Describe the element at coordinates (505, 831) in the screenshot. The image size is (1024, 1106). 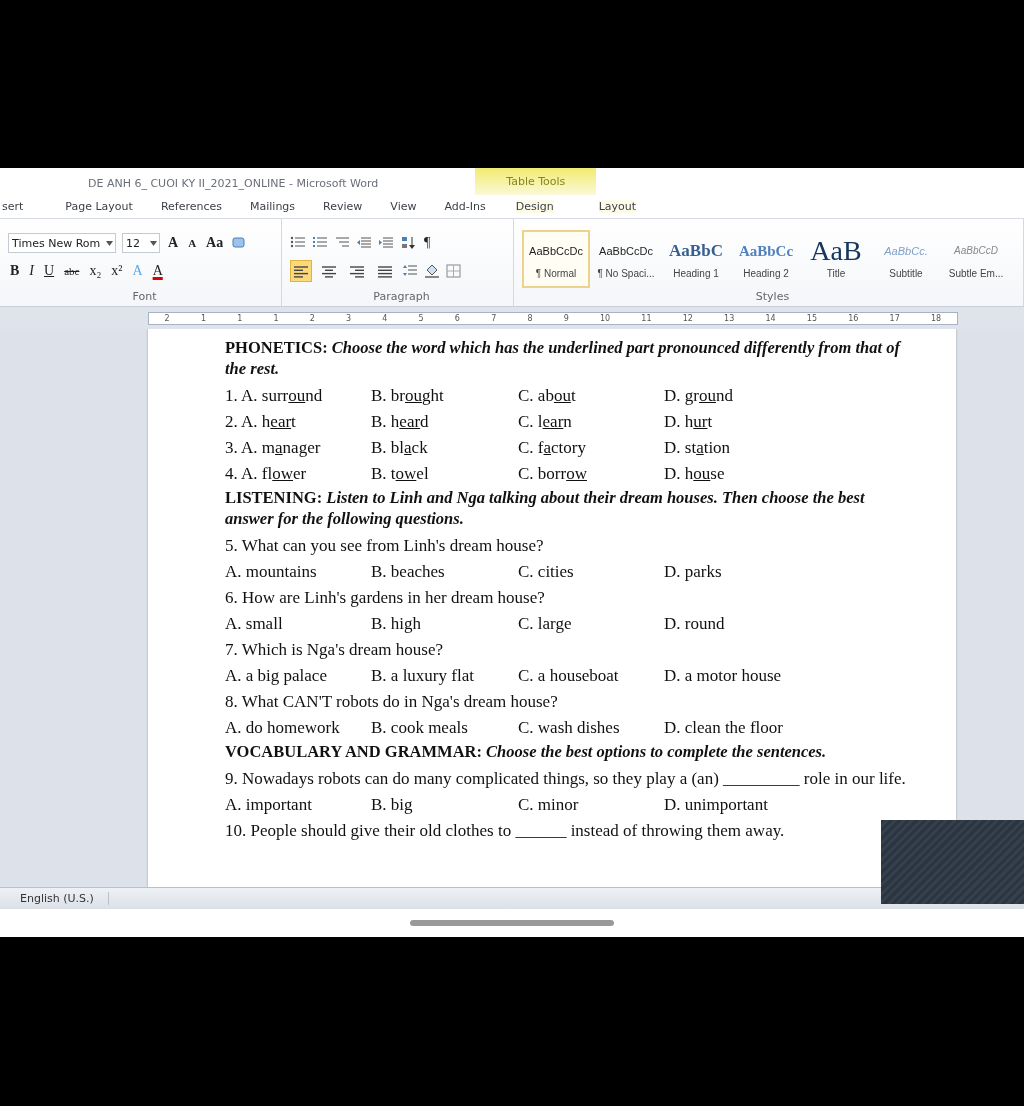
I see `question-text: 10. People should give their old clothes to ______ instead of throwing them away.` at that location.